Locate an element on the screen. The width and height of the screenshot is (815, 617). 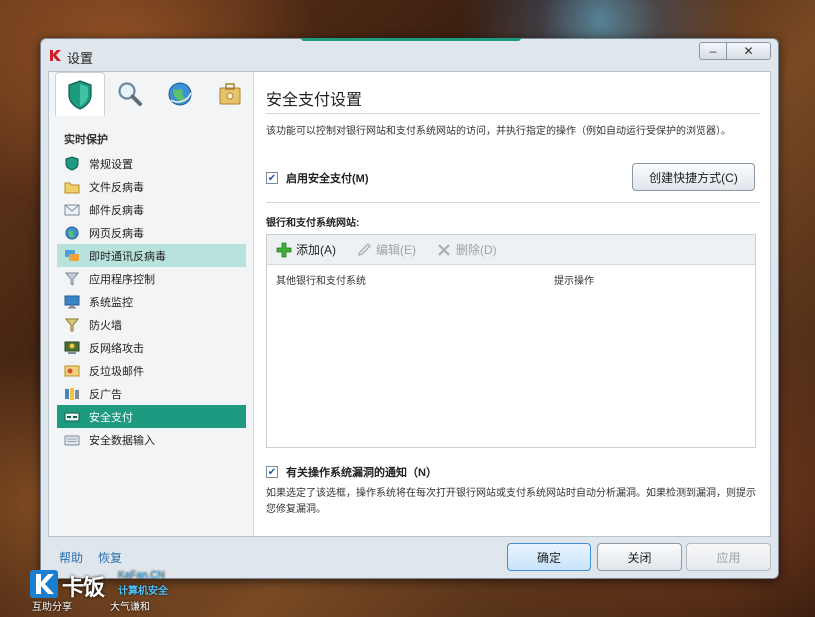
magnifier-icon is located at coordinates (130, 94).